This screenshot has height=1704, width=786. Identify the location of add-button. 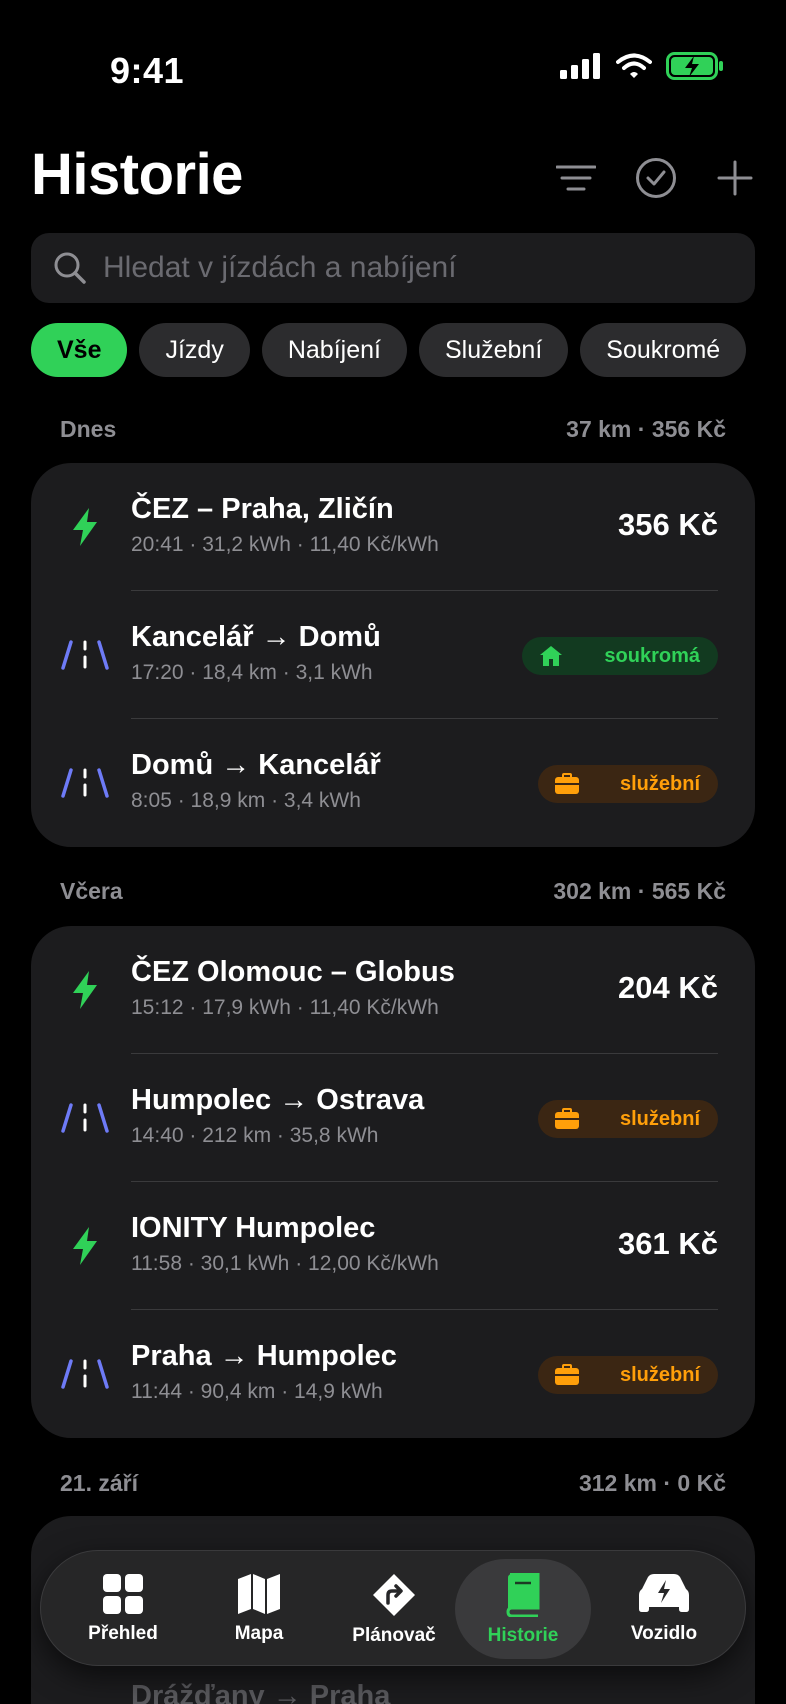
(735, 178).